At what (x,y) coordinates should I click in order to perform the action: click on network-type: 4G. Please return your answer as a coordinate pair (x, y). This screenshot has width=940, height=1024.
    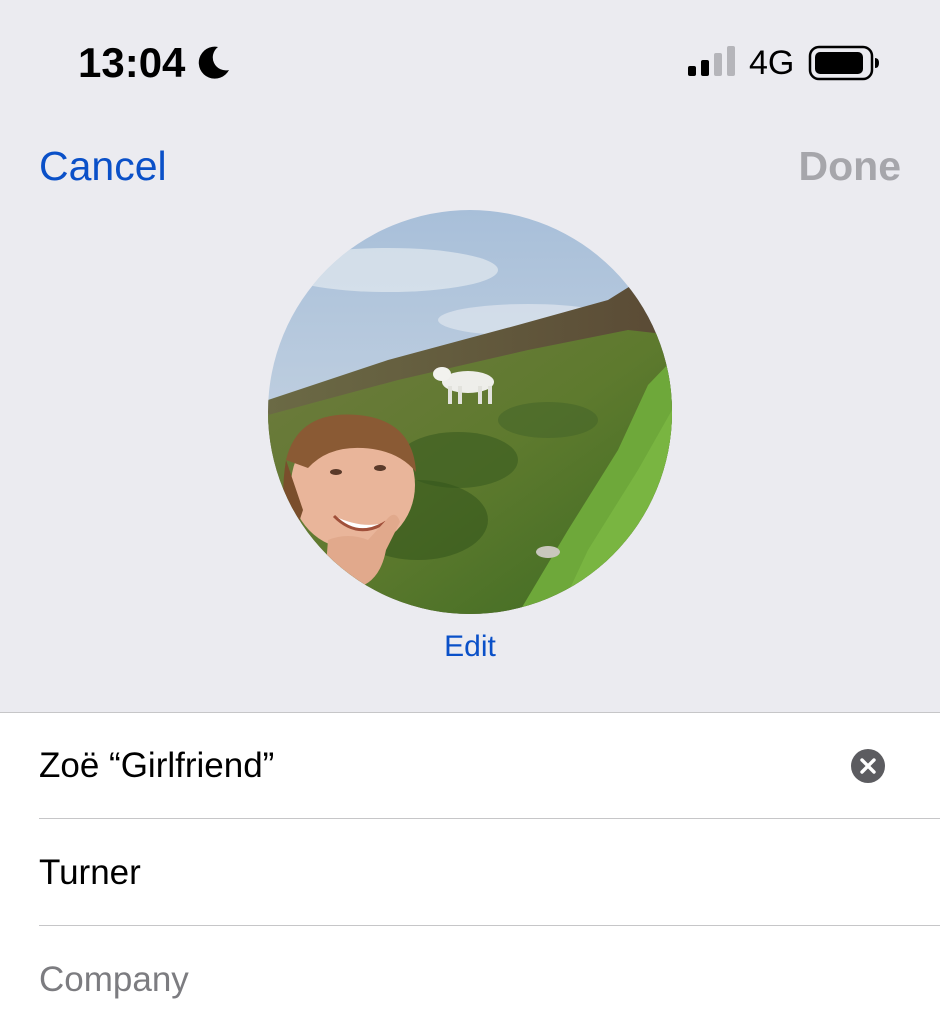
    Looking at the image, I should click on (772, 63).